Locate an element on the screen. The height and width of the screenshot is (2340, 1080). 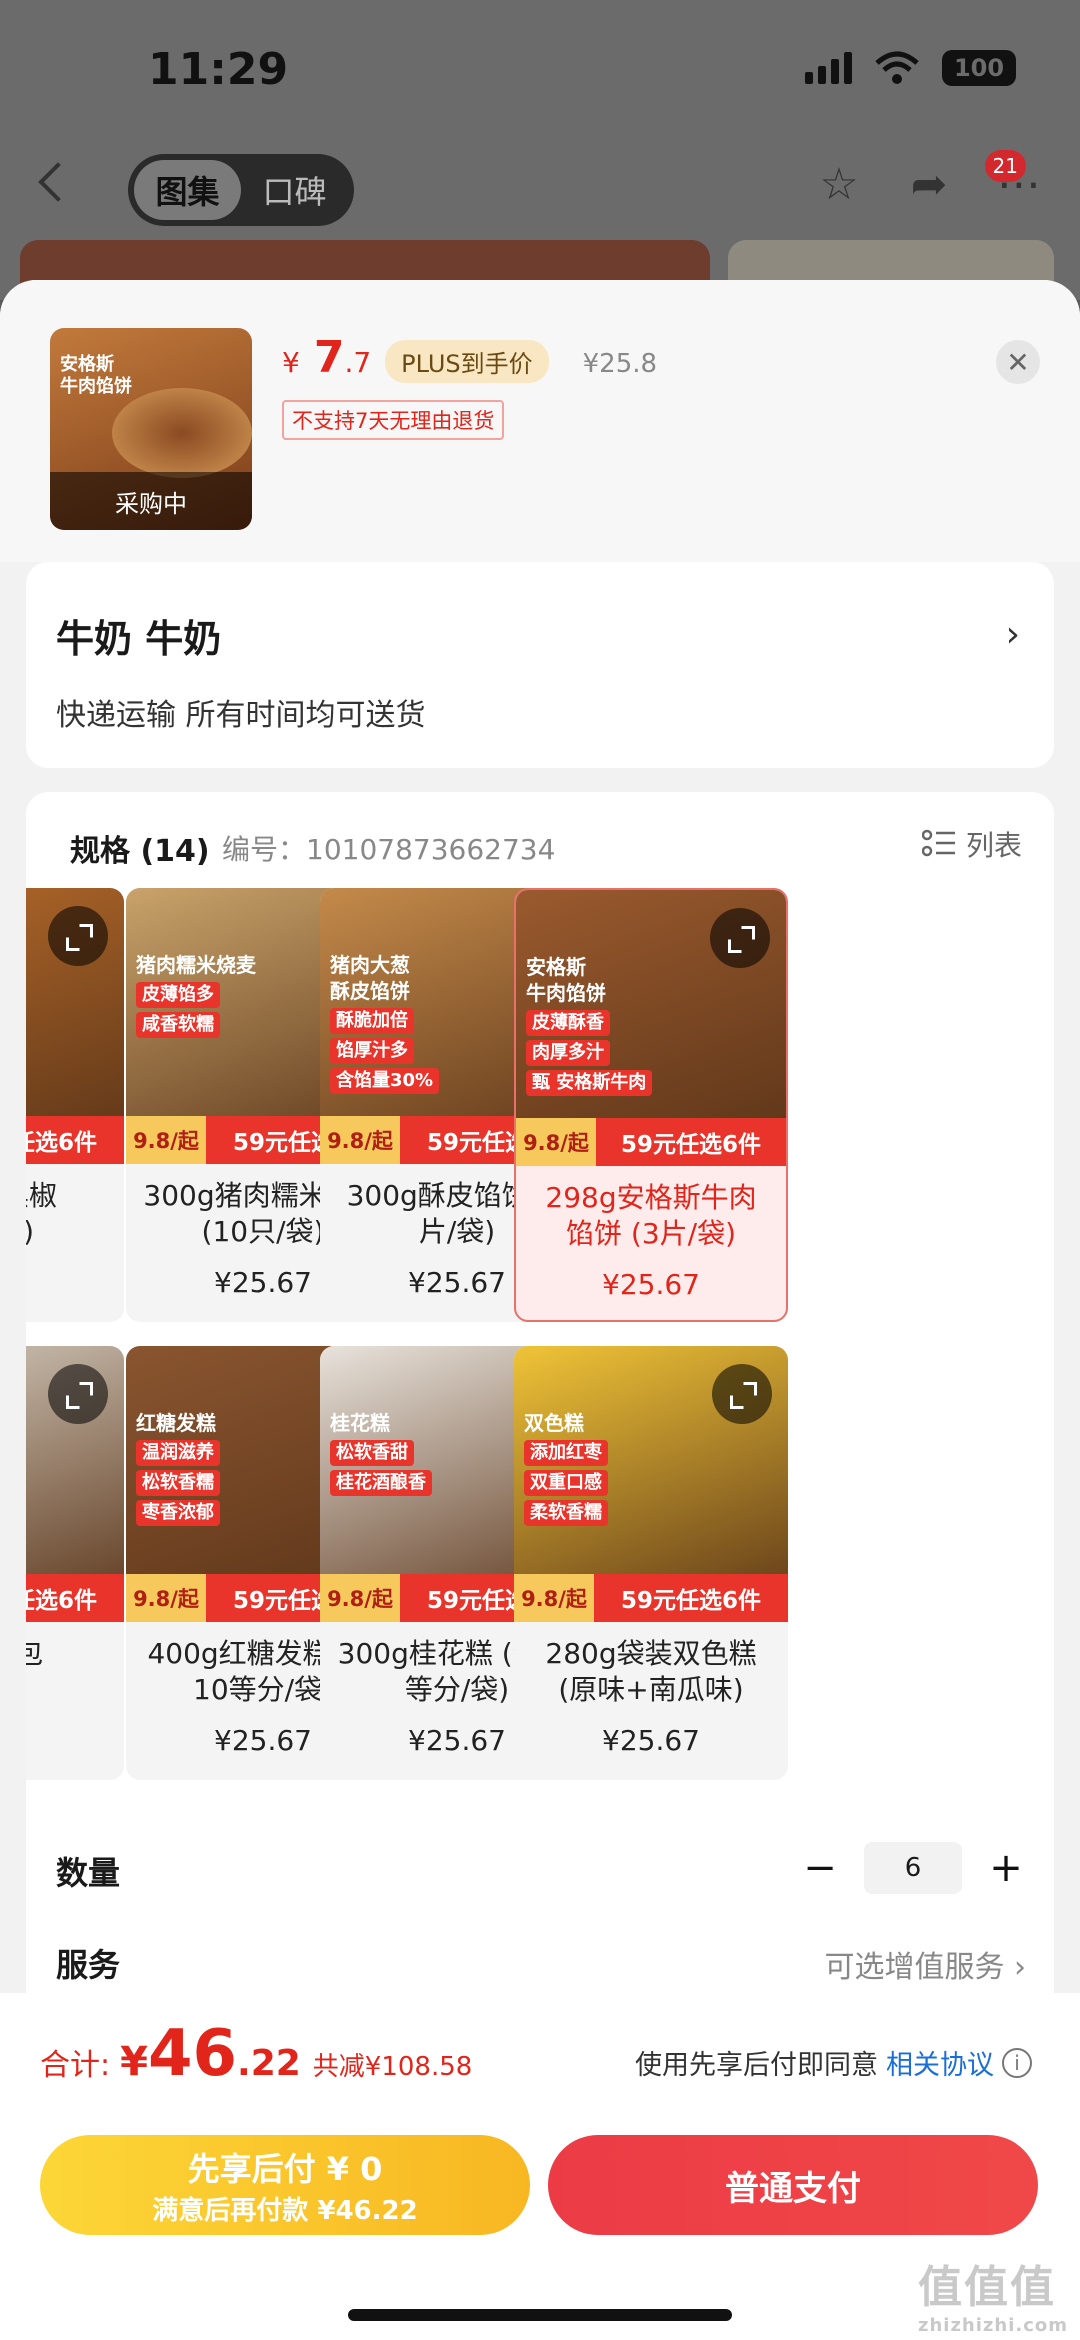
price-currency: ¥ is located at coordinates (291, 362).